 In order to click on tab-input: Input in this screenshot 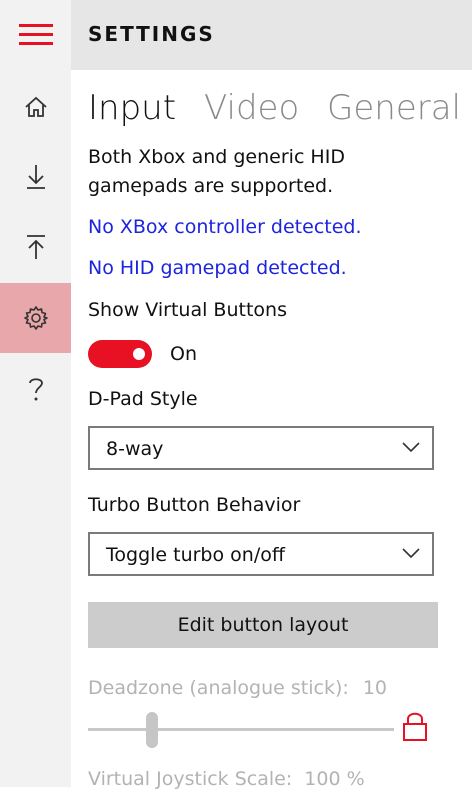, I will do `click(132, 108)`.